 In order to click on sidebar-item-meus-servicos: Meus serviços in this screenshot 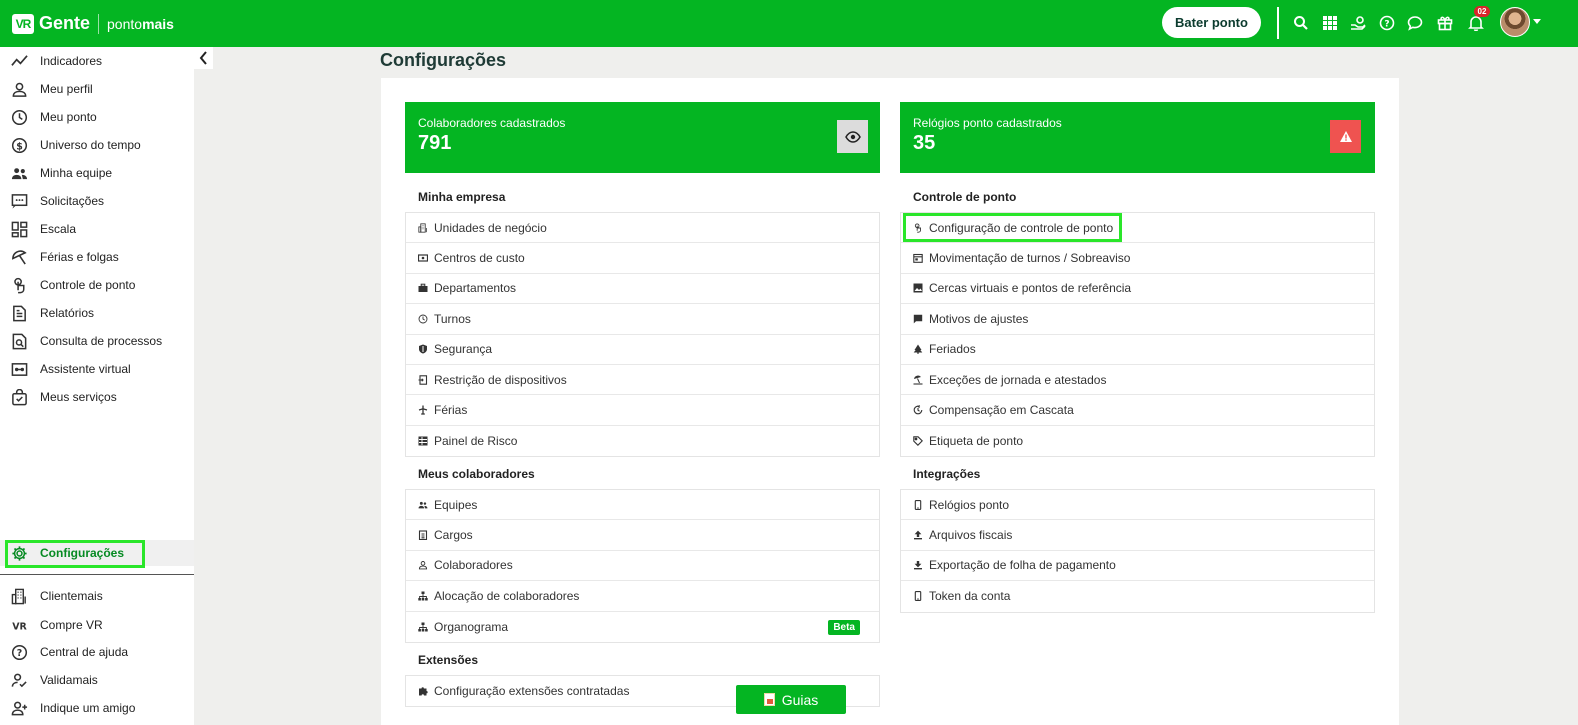, I will do `click(97, 397)`.